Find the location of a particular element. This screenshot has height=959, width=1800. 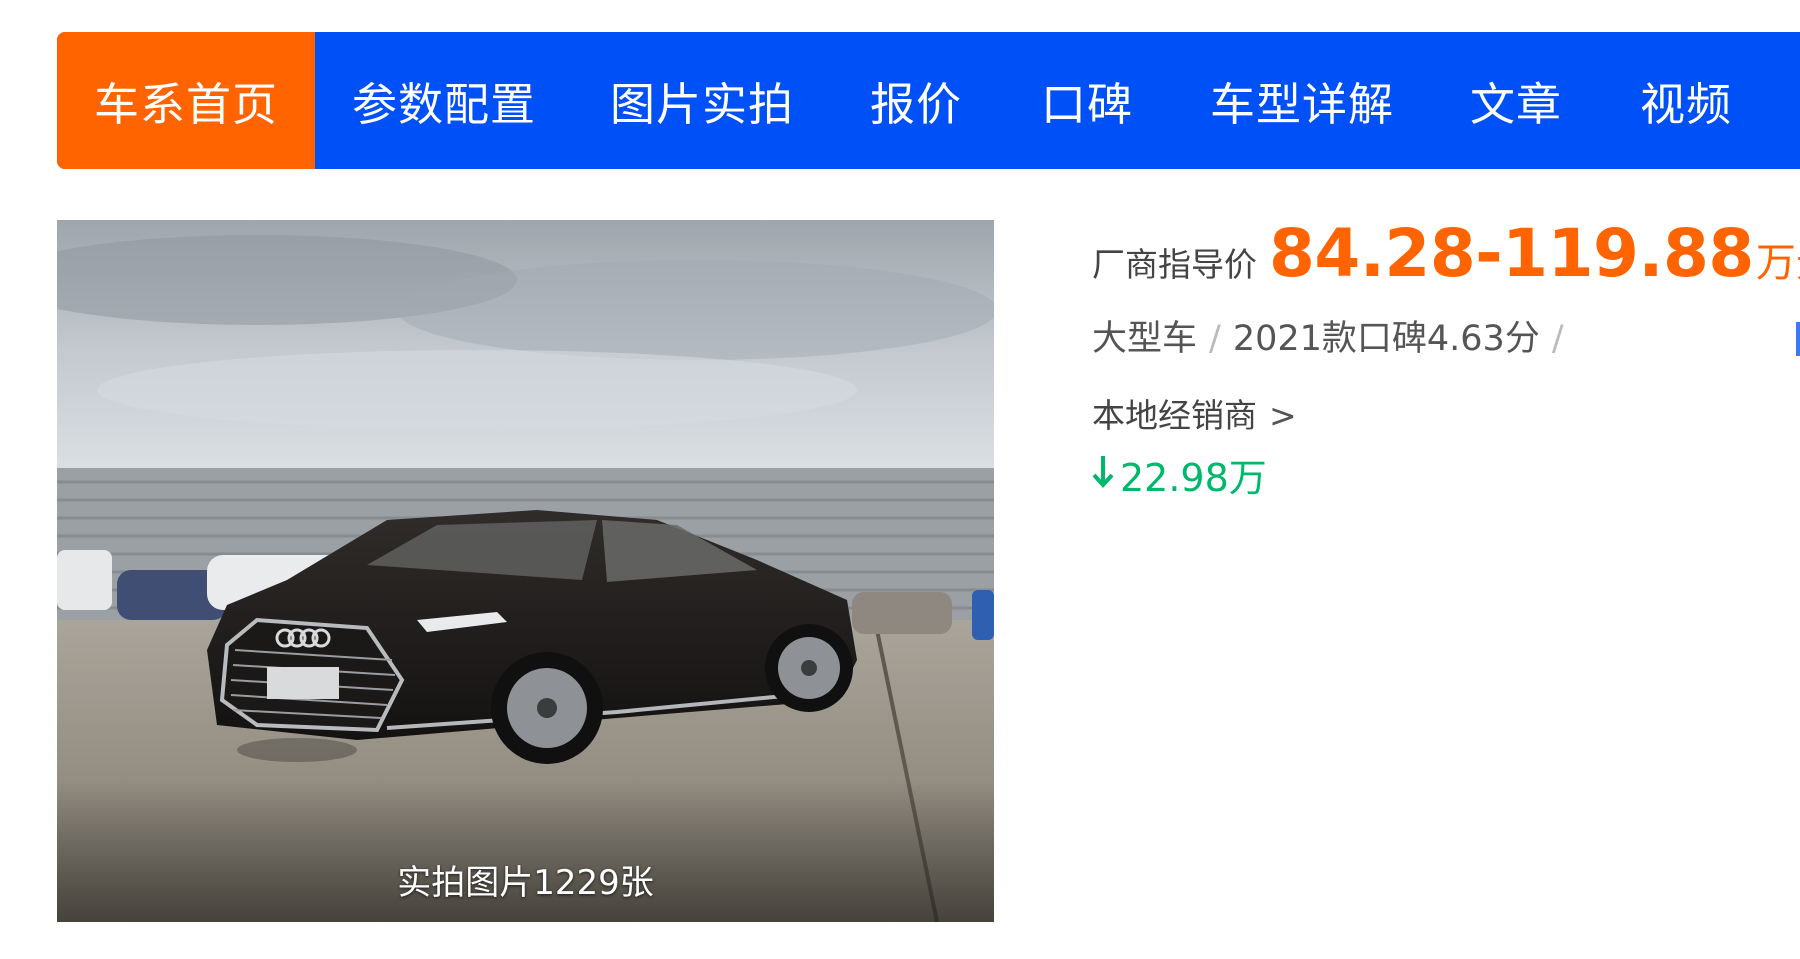

local-dealer-link: 本地经销商 > is located at coordinates (1446, 413).